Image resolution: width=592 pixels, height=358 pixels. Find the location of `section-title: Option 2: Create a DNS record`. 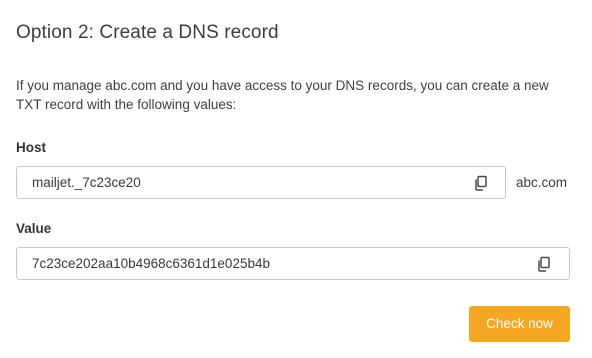

section-title: Option 2: Create a DNS record is located at coordinates (147, 32).